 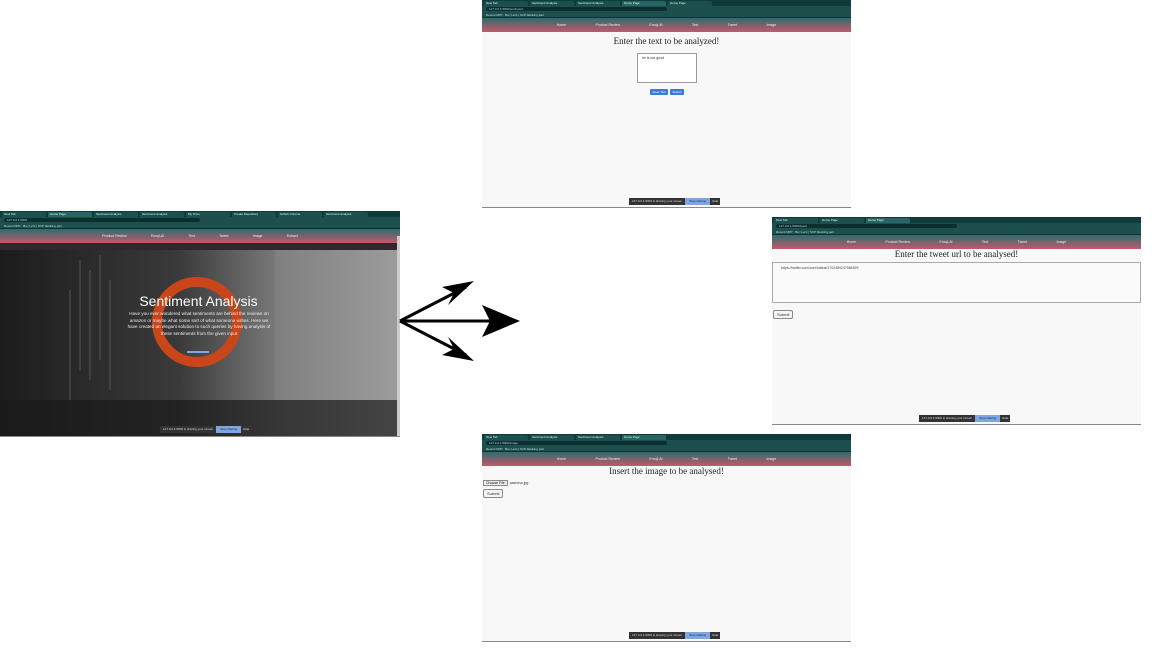 I want to click on address-bar: 127.0.0.1:5000, so click(x=102, y=220).